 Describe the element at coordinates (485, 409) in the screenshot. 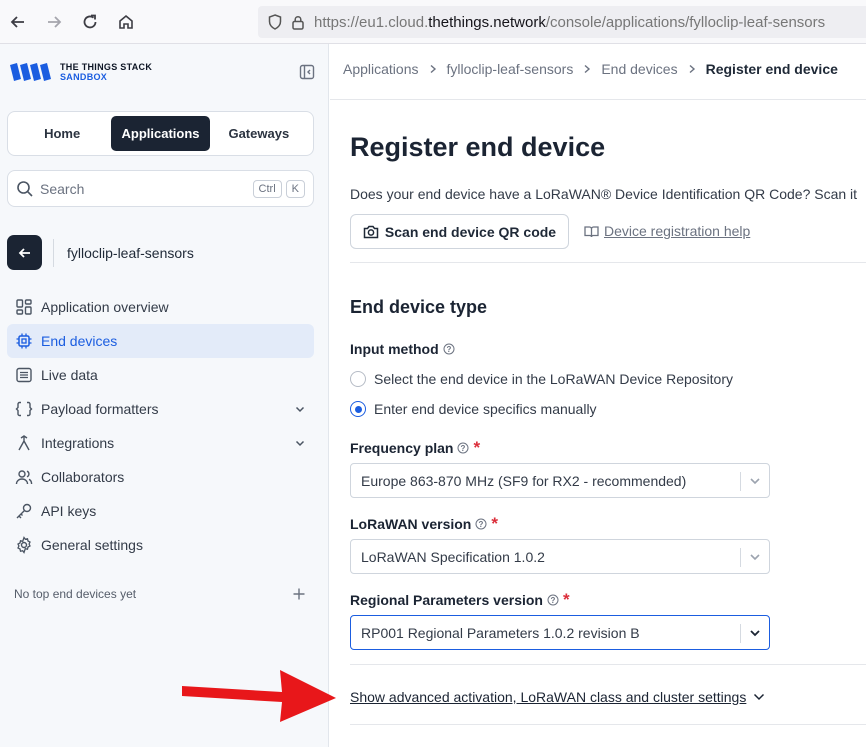

I see `radio-manual-label: Enter end device specifics manually` at that location.